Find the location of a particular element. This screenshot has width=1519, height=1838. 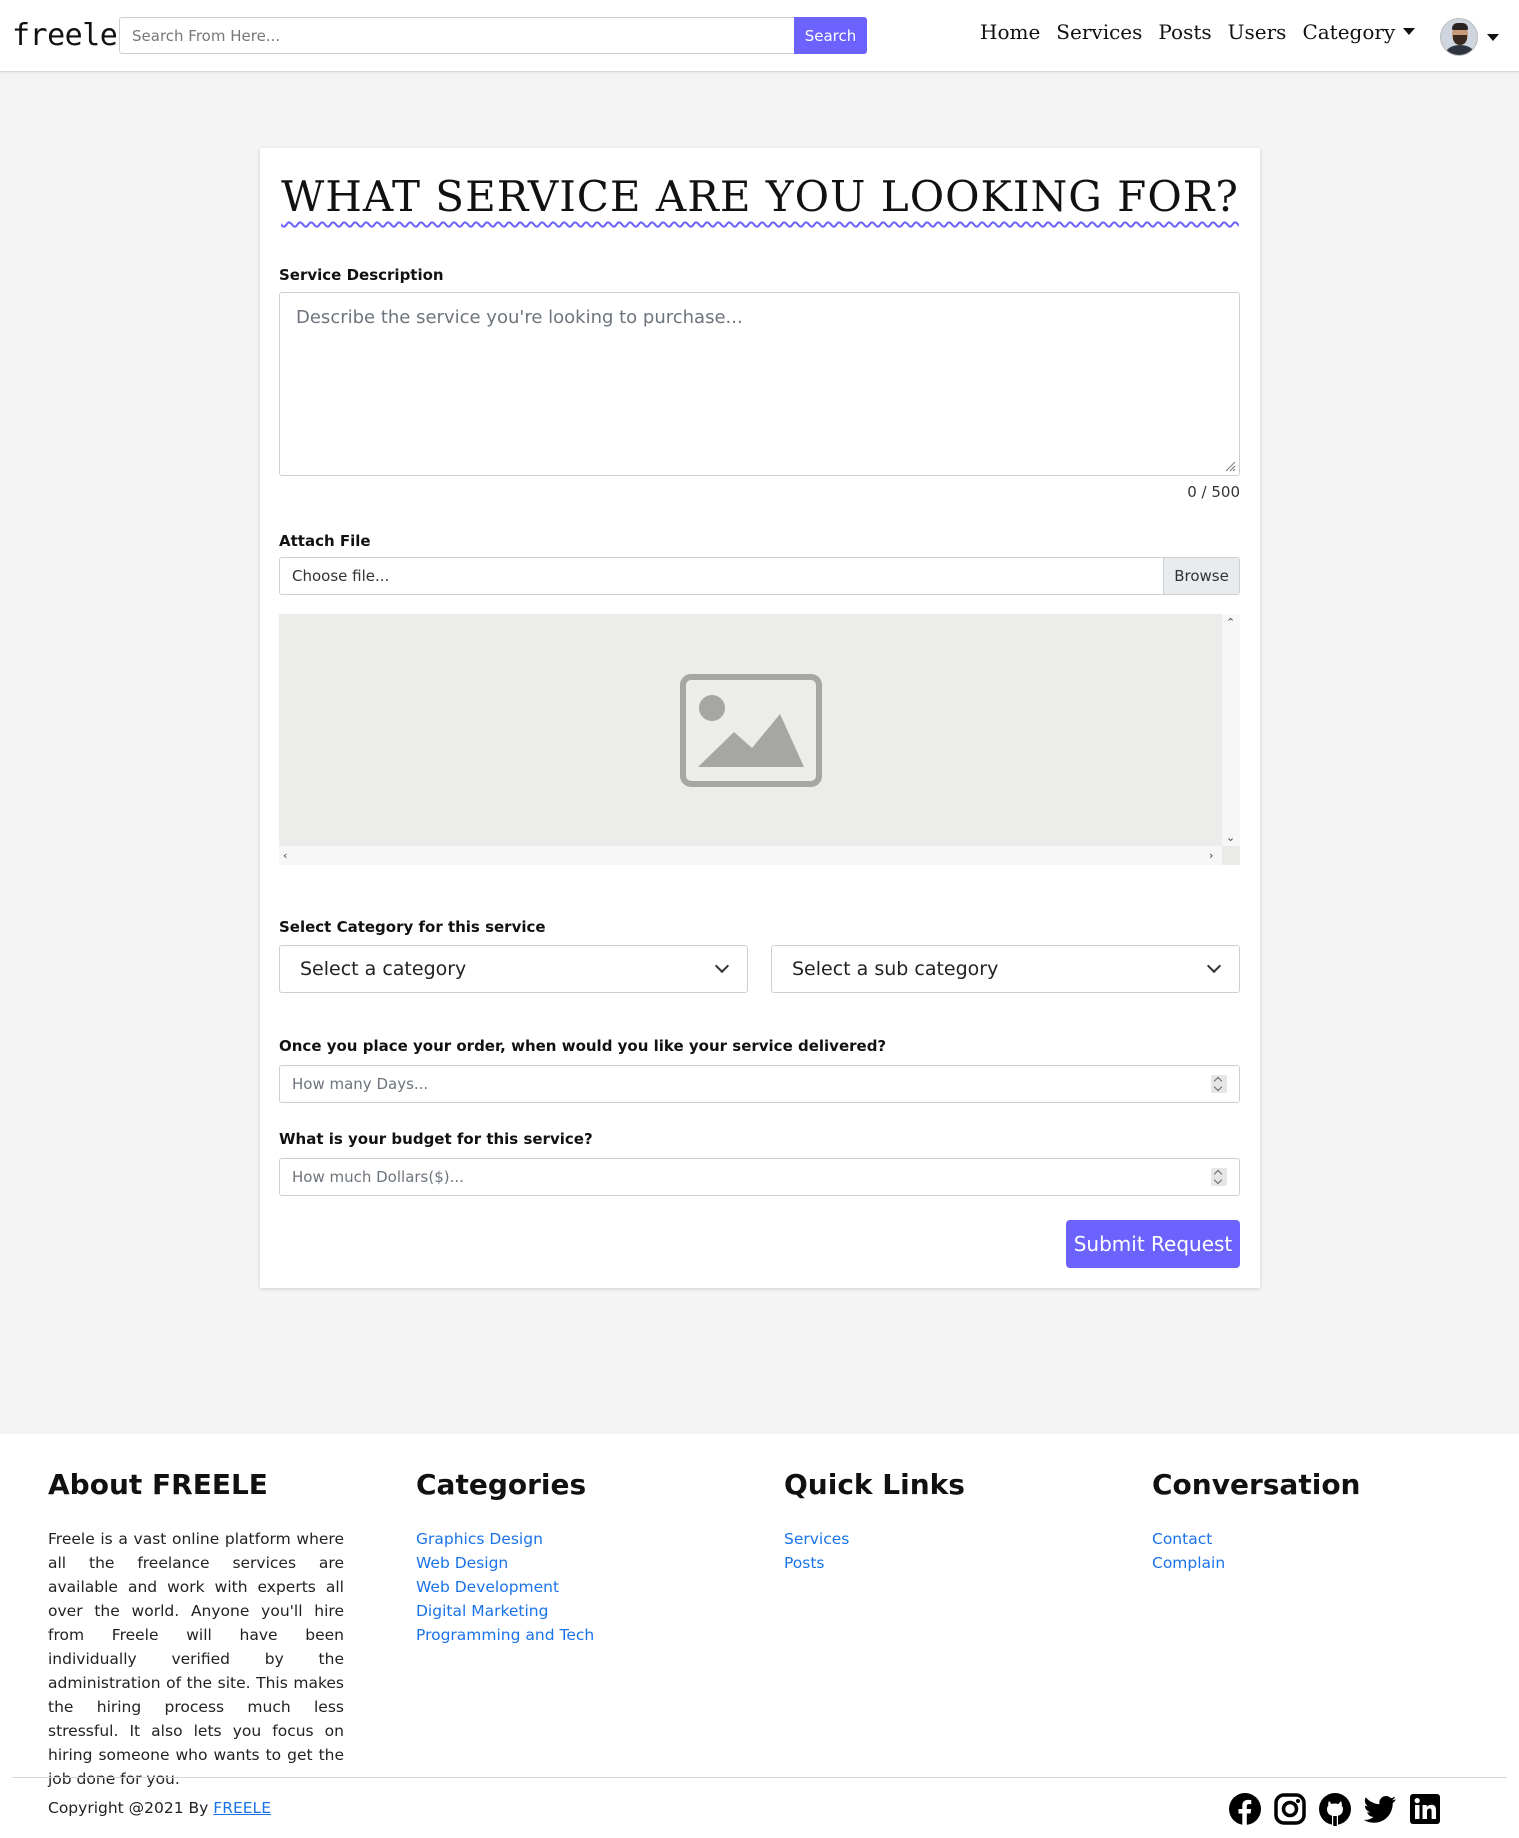

github-icon is located at coordinates (1335, 1809).